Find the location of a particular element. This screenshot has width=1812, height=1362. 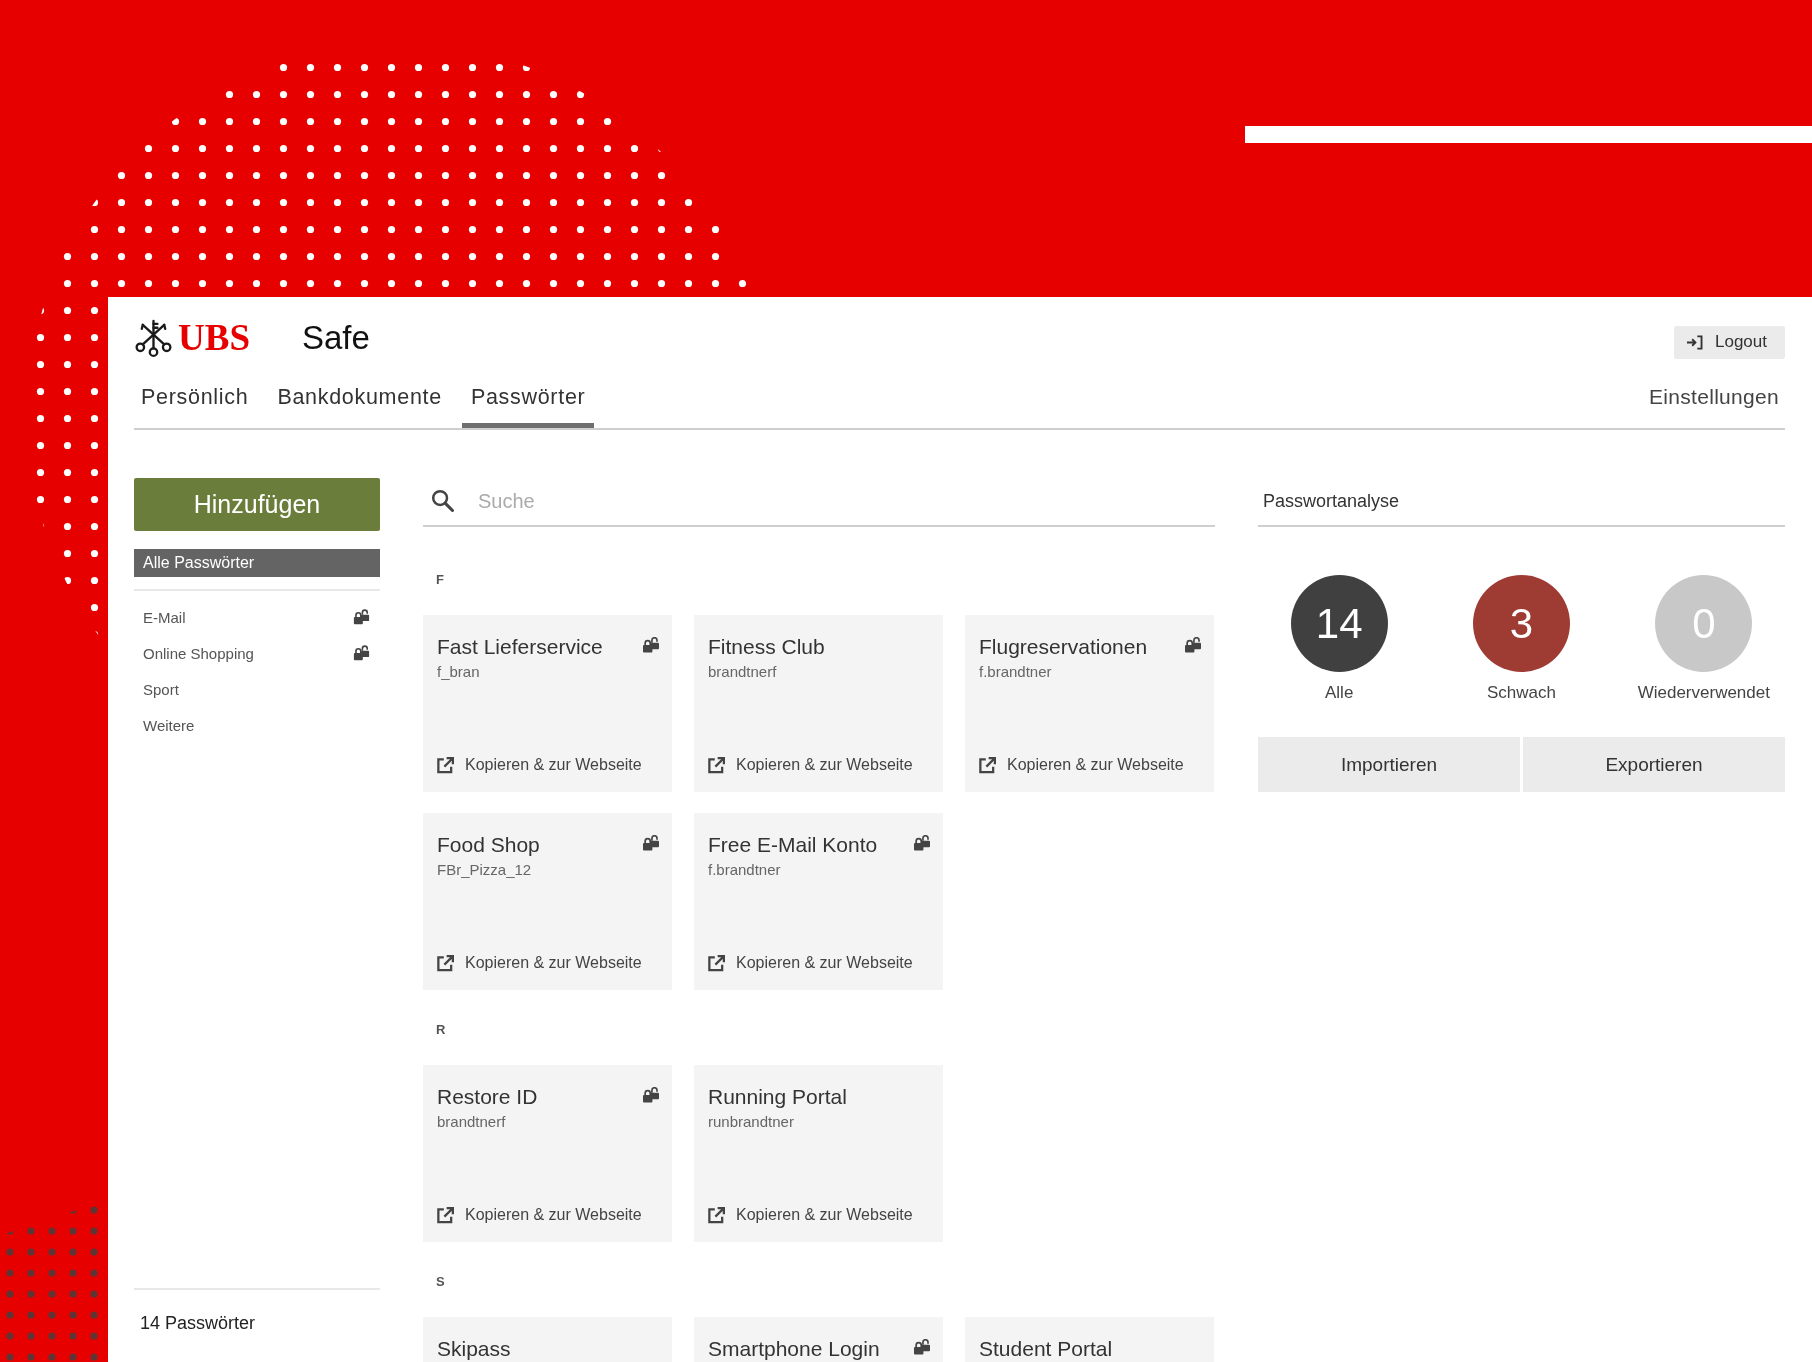

search-icon is located at coordinates (442, 500).